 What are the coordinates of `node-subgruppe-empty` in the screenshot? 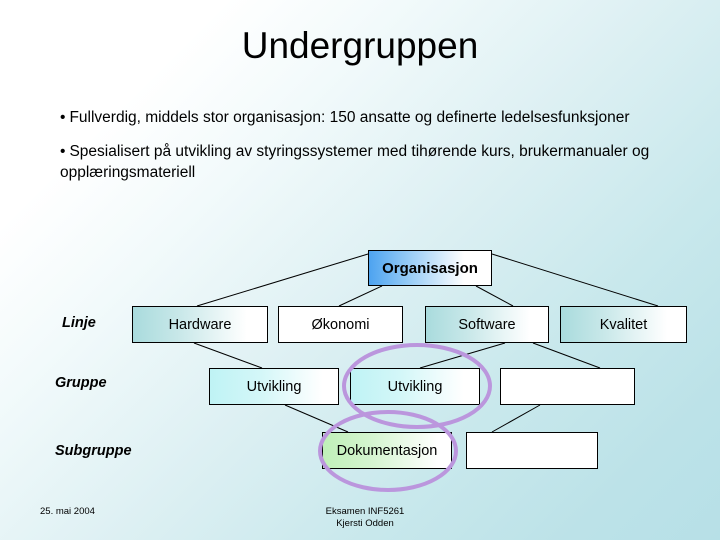 It's located at (532, 450).